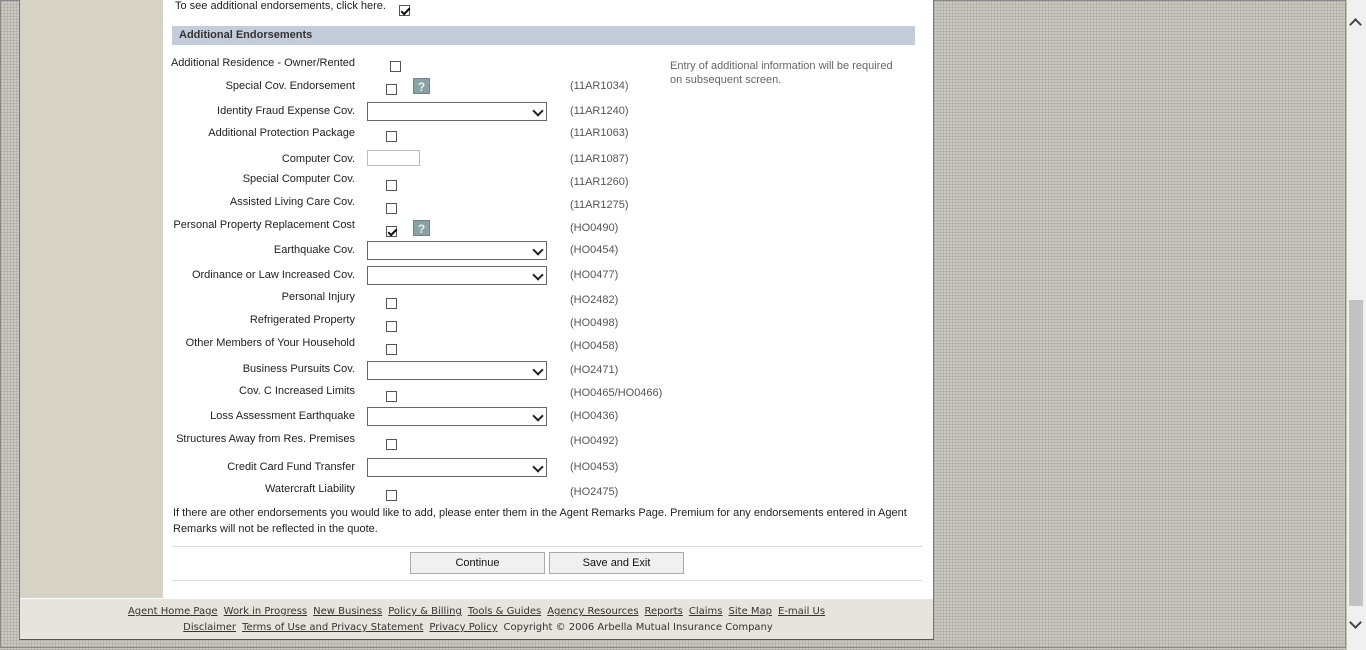  Describe the element at coordinates (599, 111) in the screenshot. I see `form-code-identity-fraud-expense-cov: (11AR1240)` at that location.